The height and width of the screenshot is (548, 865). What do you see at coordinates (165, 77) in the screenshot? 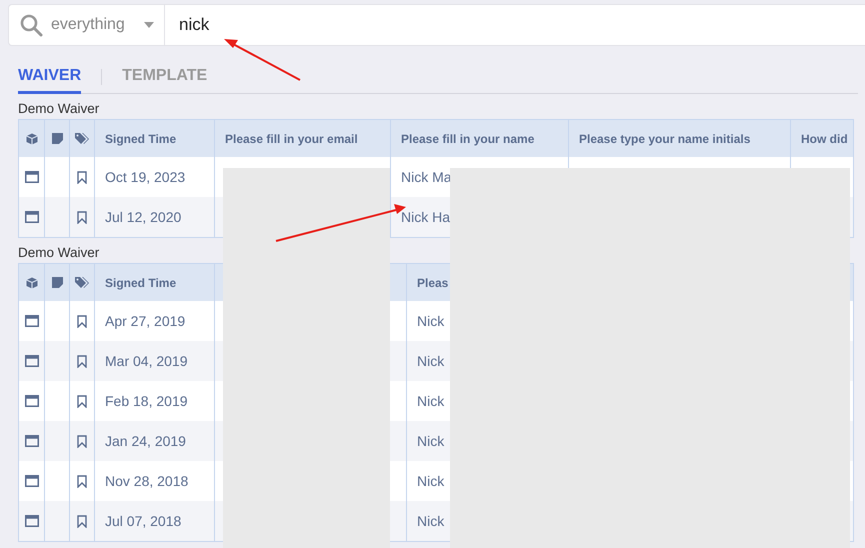
I see `tab: TEMPLATE` at bounding box center [165, 77].